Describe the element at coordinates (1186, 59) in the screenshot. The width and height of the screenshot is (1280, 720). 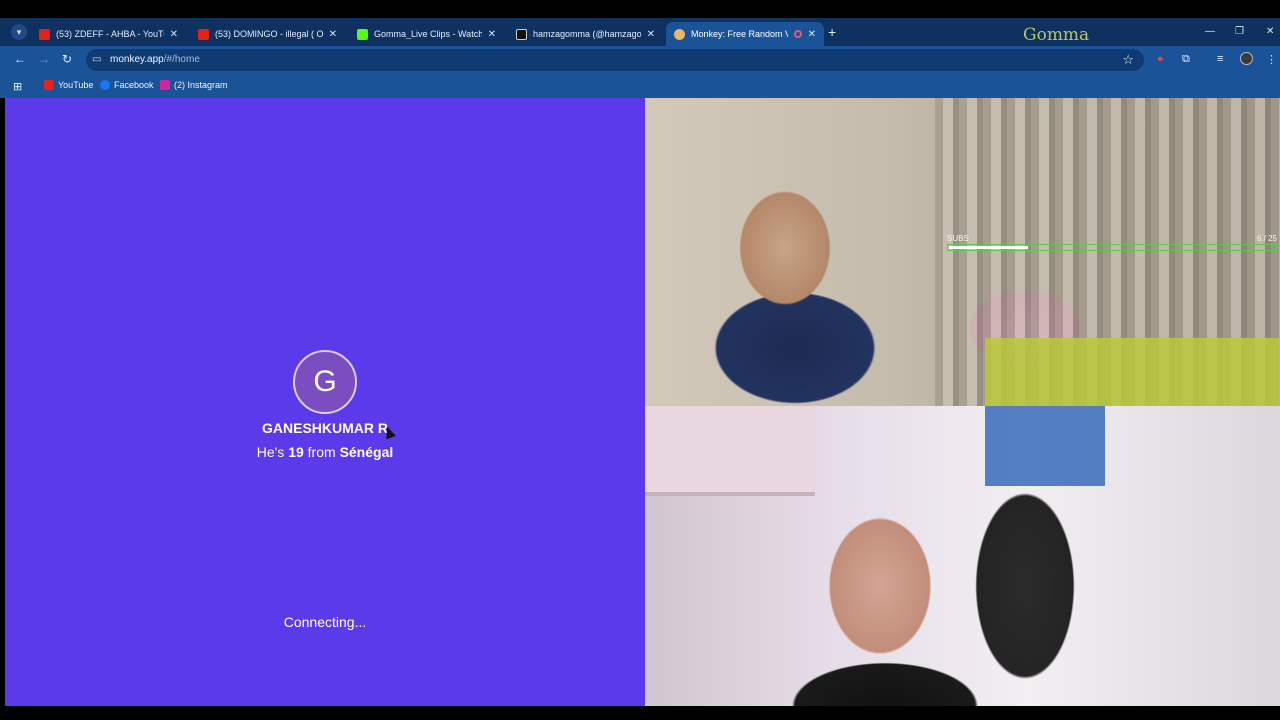
I see `extensions-puzzle-icon: ⧉` at that location.